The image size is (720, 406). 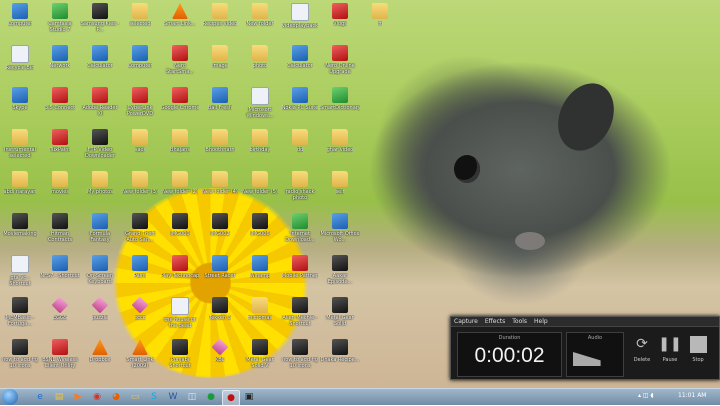 What do you see at coordinates (249, 397) in the screenshot?
I see `monitor-icon: ▣` at bounding box center [249, 397].